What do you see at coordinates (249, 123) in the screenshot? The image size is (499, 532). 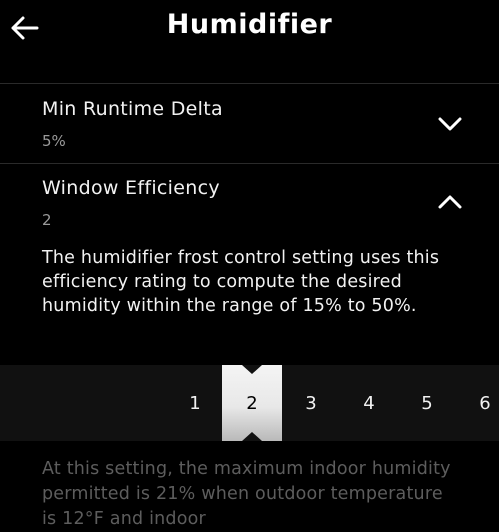 I see `setting-row-min-runtime-delta: Min Runtime Delta 5%` at bounding box center [249, 123].